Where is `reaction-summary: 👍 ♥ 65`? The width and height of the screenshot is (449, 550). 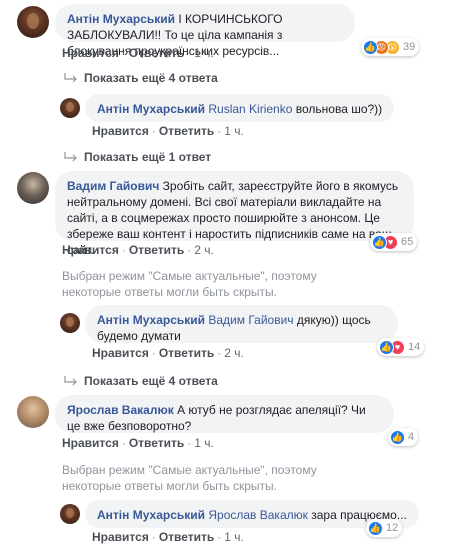 reaction-summary: 👍 ♥ 65 is located at coordinates (394, 242).